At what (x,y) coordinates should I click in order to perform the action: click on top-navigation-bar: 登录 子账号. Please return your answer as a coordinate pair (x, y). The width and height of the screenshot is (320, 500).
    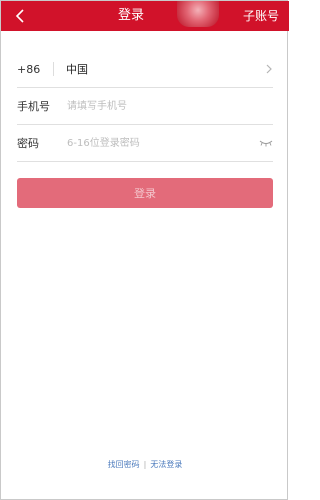
    Looking at the image, I should click on (145, 16).